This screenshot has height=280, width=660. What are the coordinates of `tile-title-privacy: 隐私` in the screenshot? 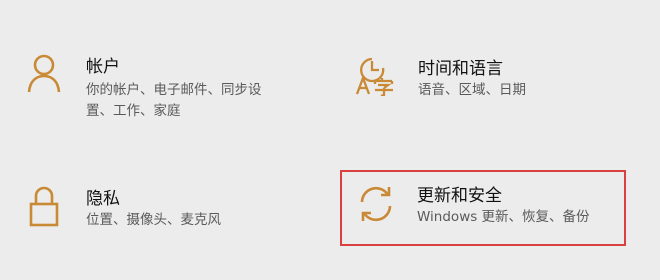 It's located at (103, 199).